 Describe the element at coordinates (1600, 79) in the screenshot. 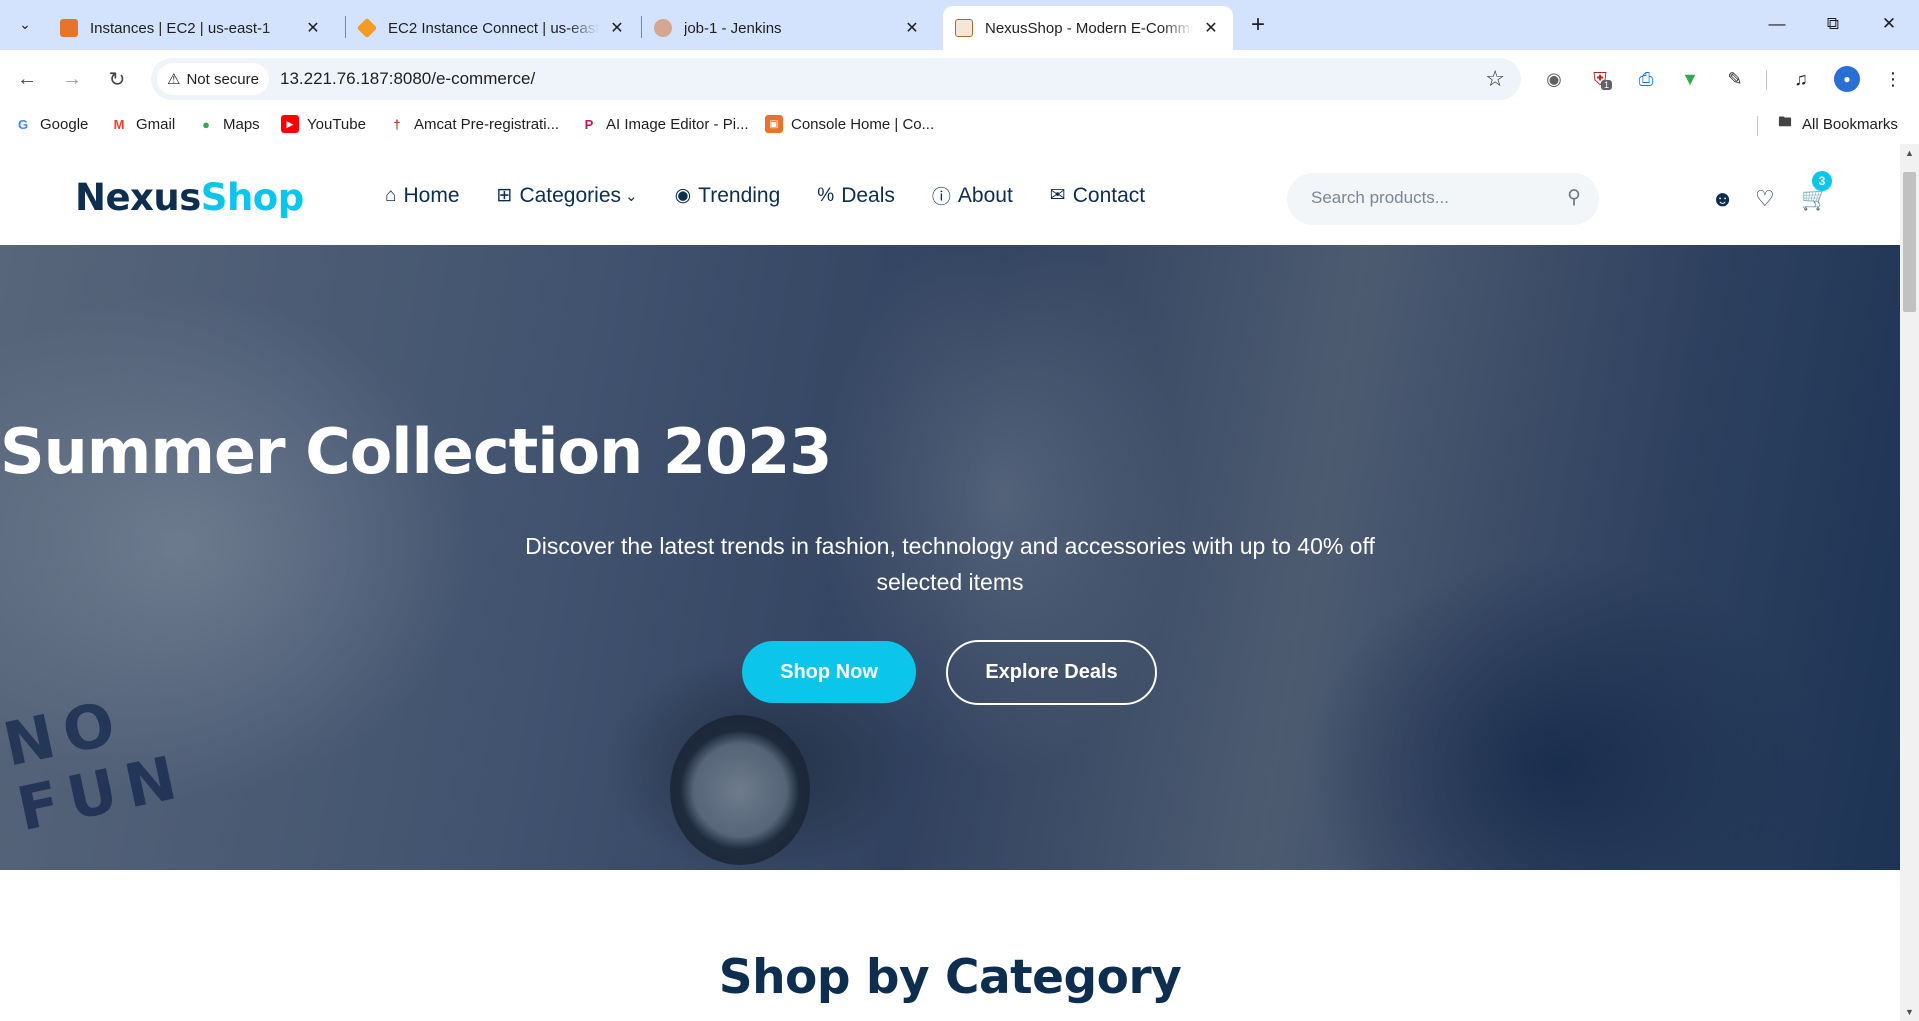

I see `shield-extension-icon: ⛨ 1` at that location.